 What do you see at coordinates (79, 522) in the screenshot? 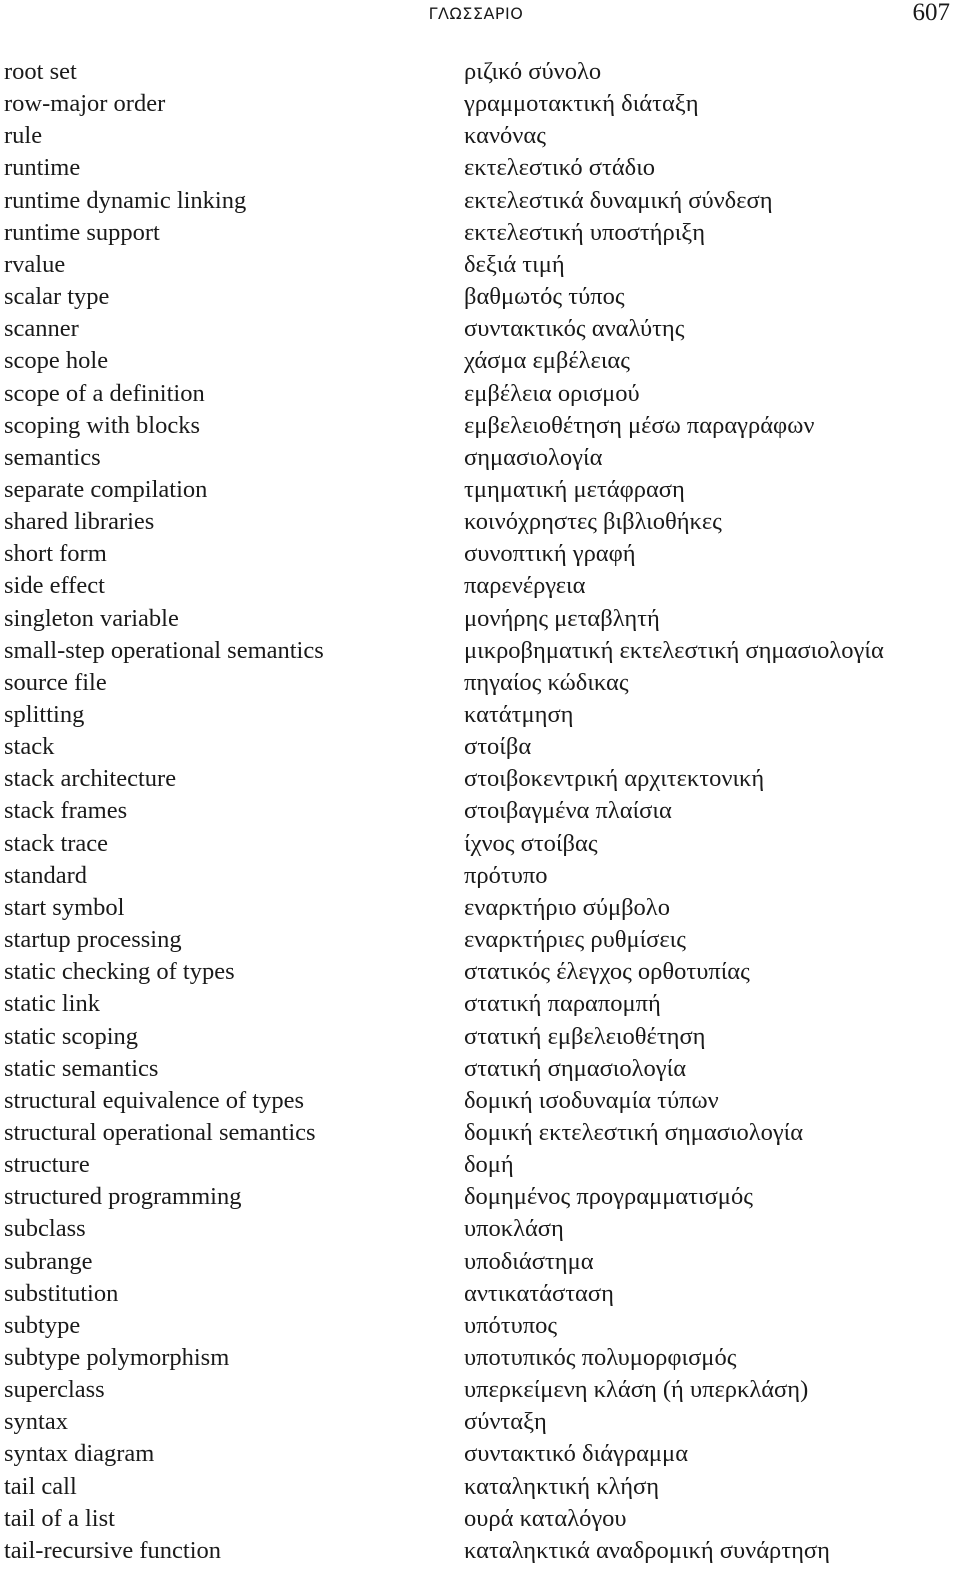
I see `english-term: shared libraries` at bounding box center [79, 522].